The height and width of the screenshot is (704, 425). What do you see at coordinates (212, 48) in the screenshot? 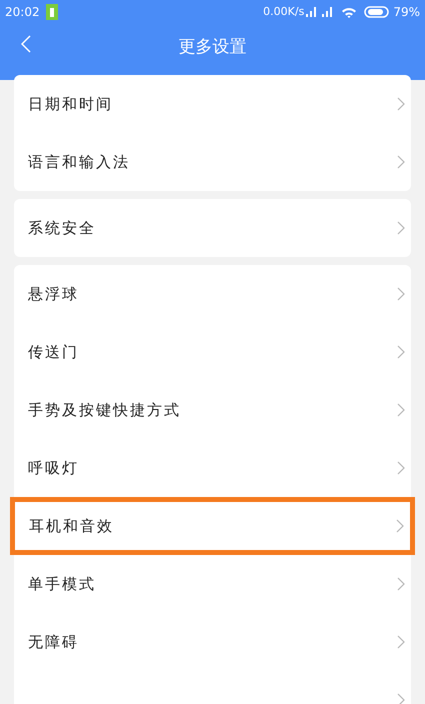
I see `page-title: 更多设置` at bounding box center [212, 48].